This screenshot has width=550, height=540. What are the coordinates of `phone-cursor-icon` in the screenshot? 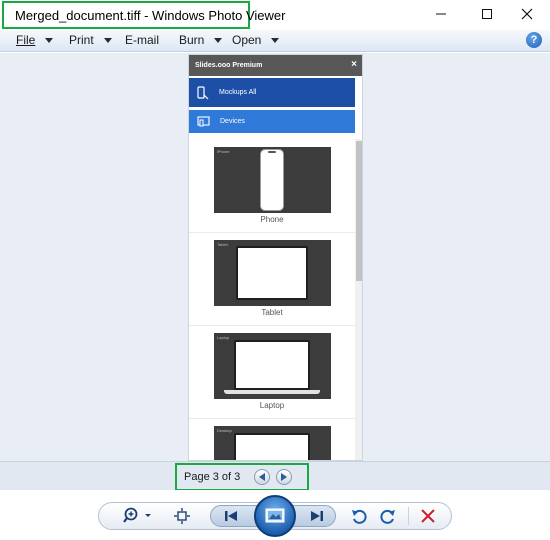 It's located at (203, 92).